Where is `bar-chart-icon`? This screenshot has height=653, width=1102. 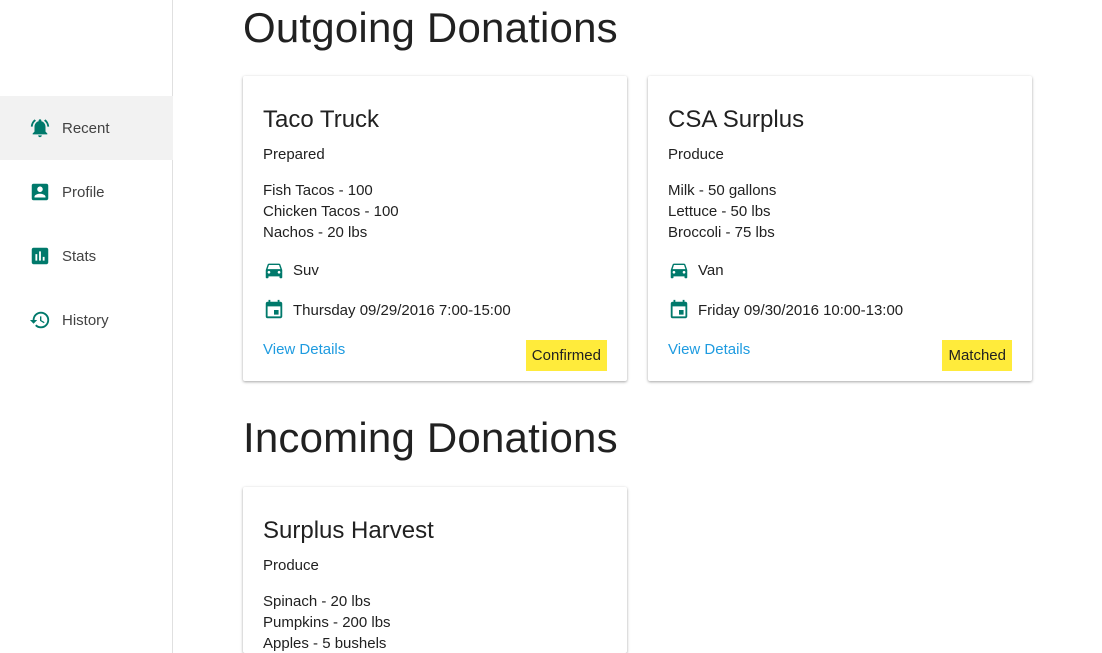
bar-chart-icon is located at coordinates (40, 256).